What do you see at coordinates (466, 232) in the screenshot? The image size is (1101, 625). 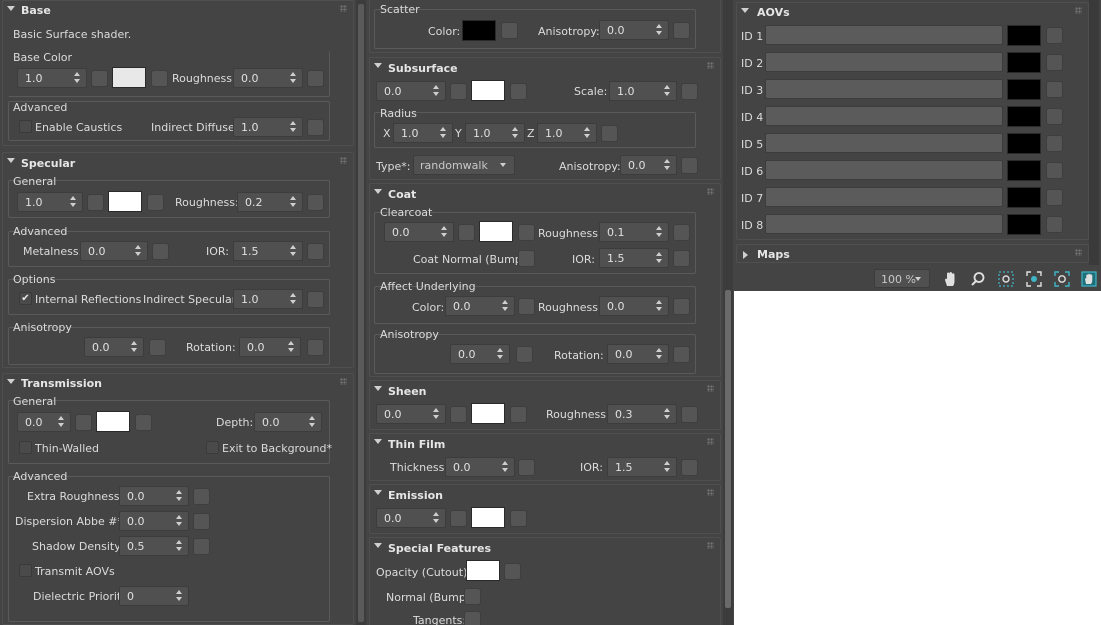 I see `coat-weight-map-button` at bounding box center [466, 232].